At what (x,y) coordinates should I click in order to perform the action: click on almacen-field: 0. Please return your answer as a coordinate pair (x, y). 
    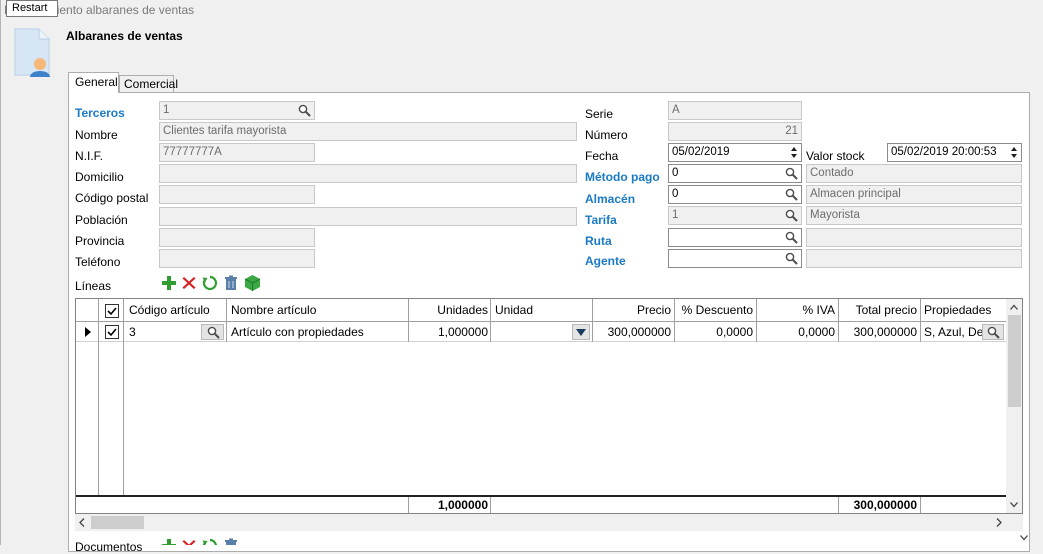
    Looking at the image, I should click on (735, 194).